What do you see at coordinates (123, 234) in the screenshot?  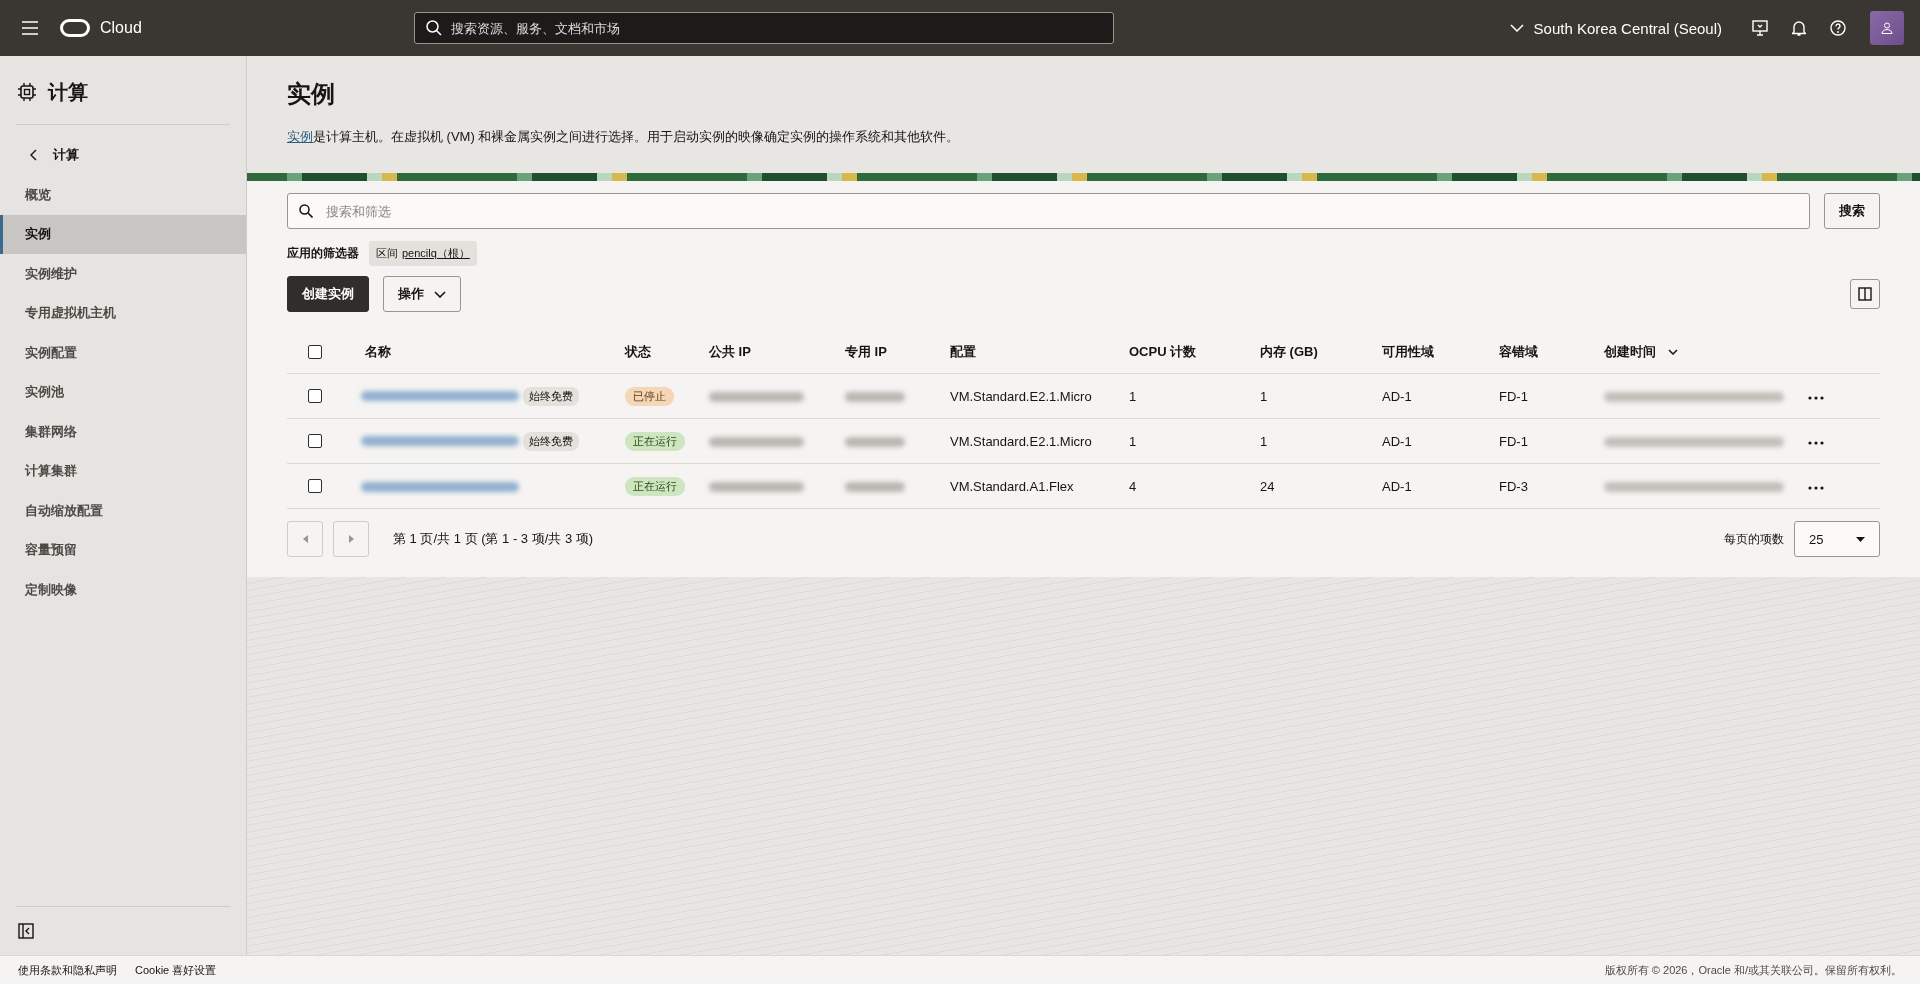 I see `sidebar-item: 实例` at bounding box center [123, 234].